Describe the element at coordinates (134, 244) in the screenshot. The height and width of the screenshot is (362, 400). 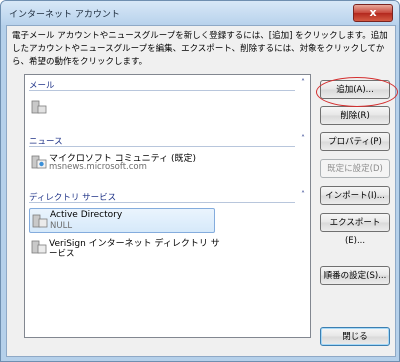
I see `account-name: VeriSign インターネット ディレクトリ サ` at that location.